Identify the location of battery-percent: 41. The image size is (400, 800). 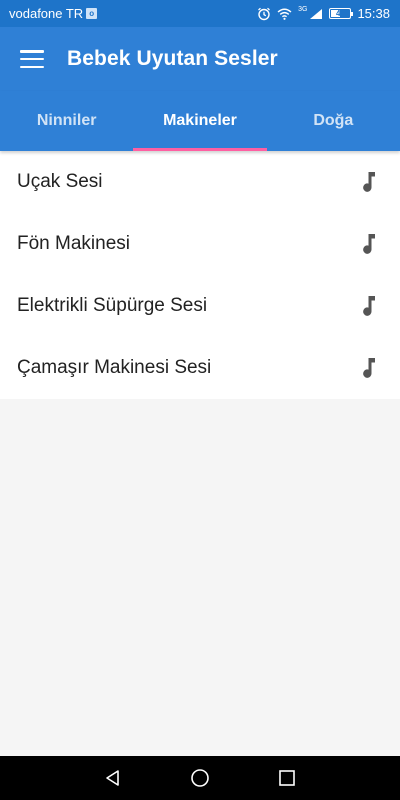
(340, 13).